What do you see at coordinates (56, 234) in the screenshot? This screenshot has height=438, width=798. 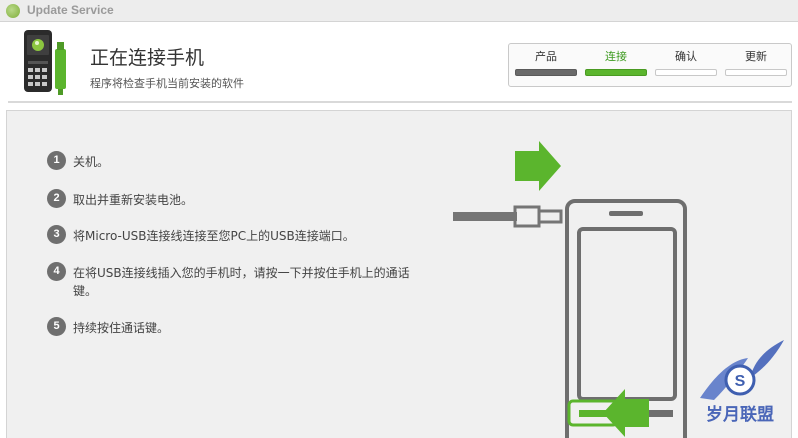 I see `step-number-badge: 3` at bounding box center [56, 234].